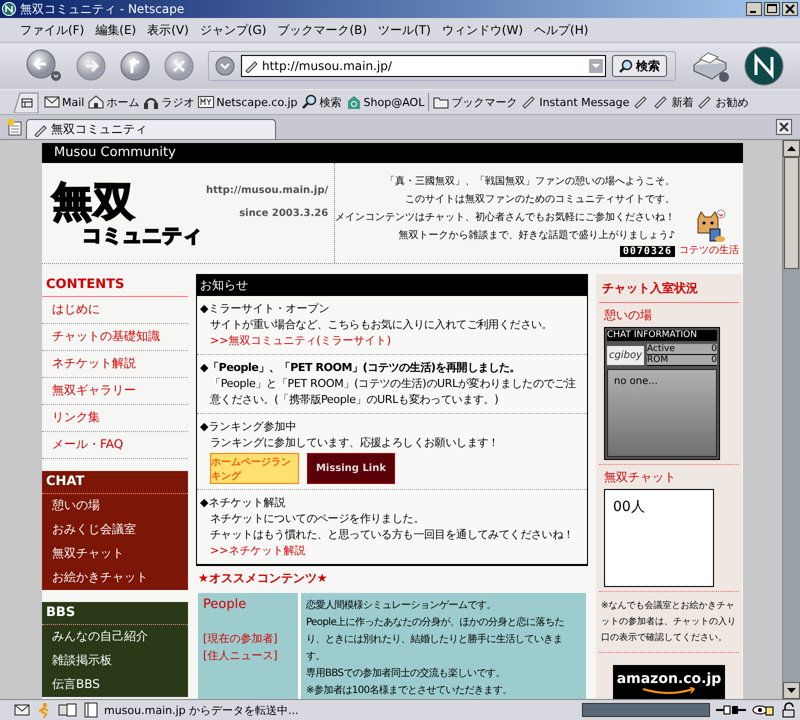 This screenshot has height=720, width=800. What do you see at coordinates (322, 30) in the screenshot?
I see `menu-item: ブックマーク(B)` at bounding box center [322, 30].